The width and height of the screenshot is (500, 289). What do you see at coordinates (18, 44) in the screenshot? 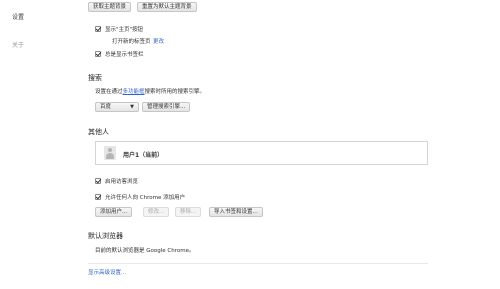
I see `sidebar-item-about: 关于` at bounding box center [18, 44].